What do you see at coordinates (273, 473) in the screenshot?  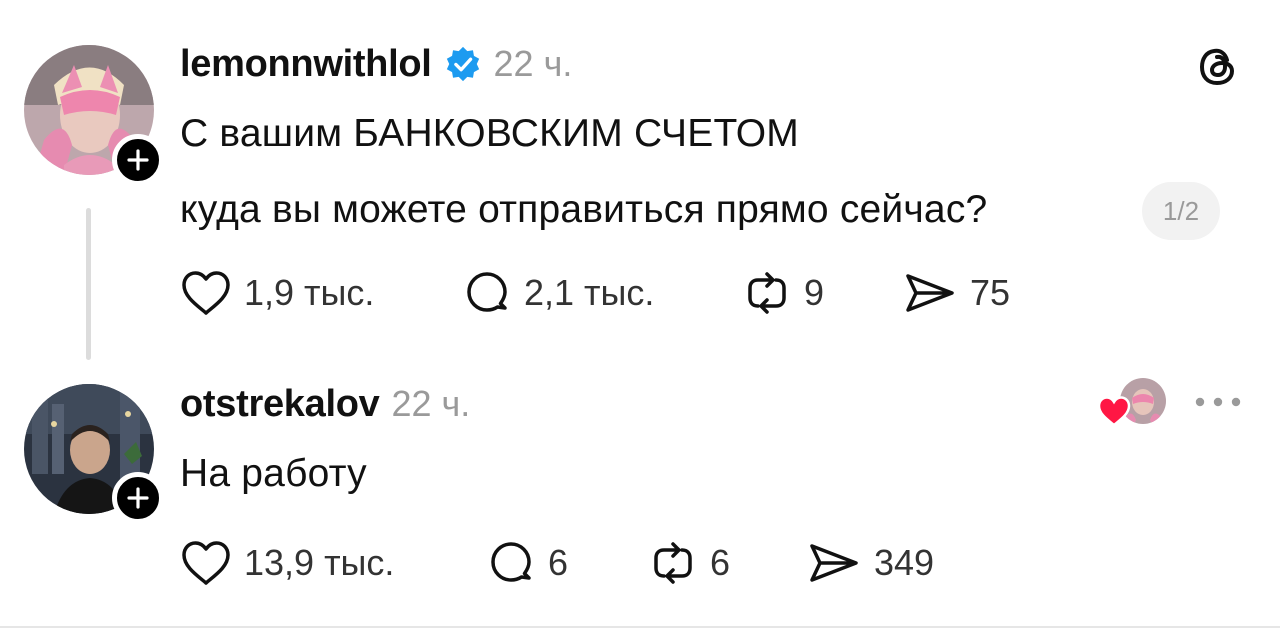 I see `post-text-line-1: На работу` at bounding box center [273, 473].